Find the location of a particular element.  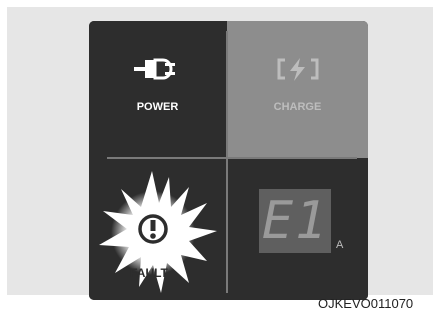

power-indicator: POWER is located at coordinates (157, 89).